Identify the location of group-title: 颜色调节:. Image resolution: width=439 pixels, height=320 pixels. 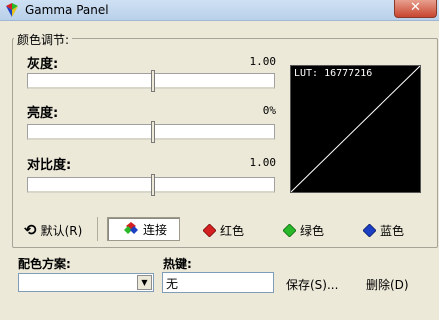
(43, 39).